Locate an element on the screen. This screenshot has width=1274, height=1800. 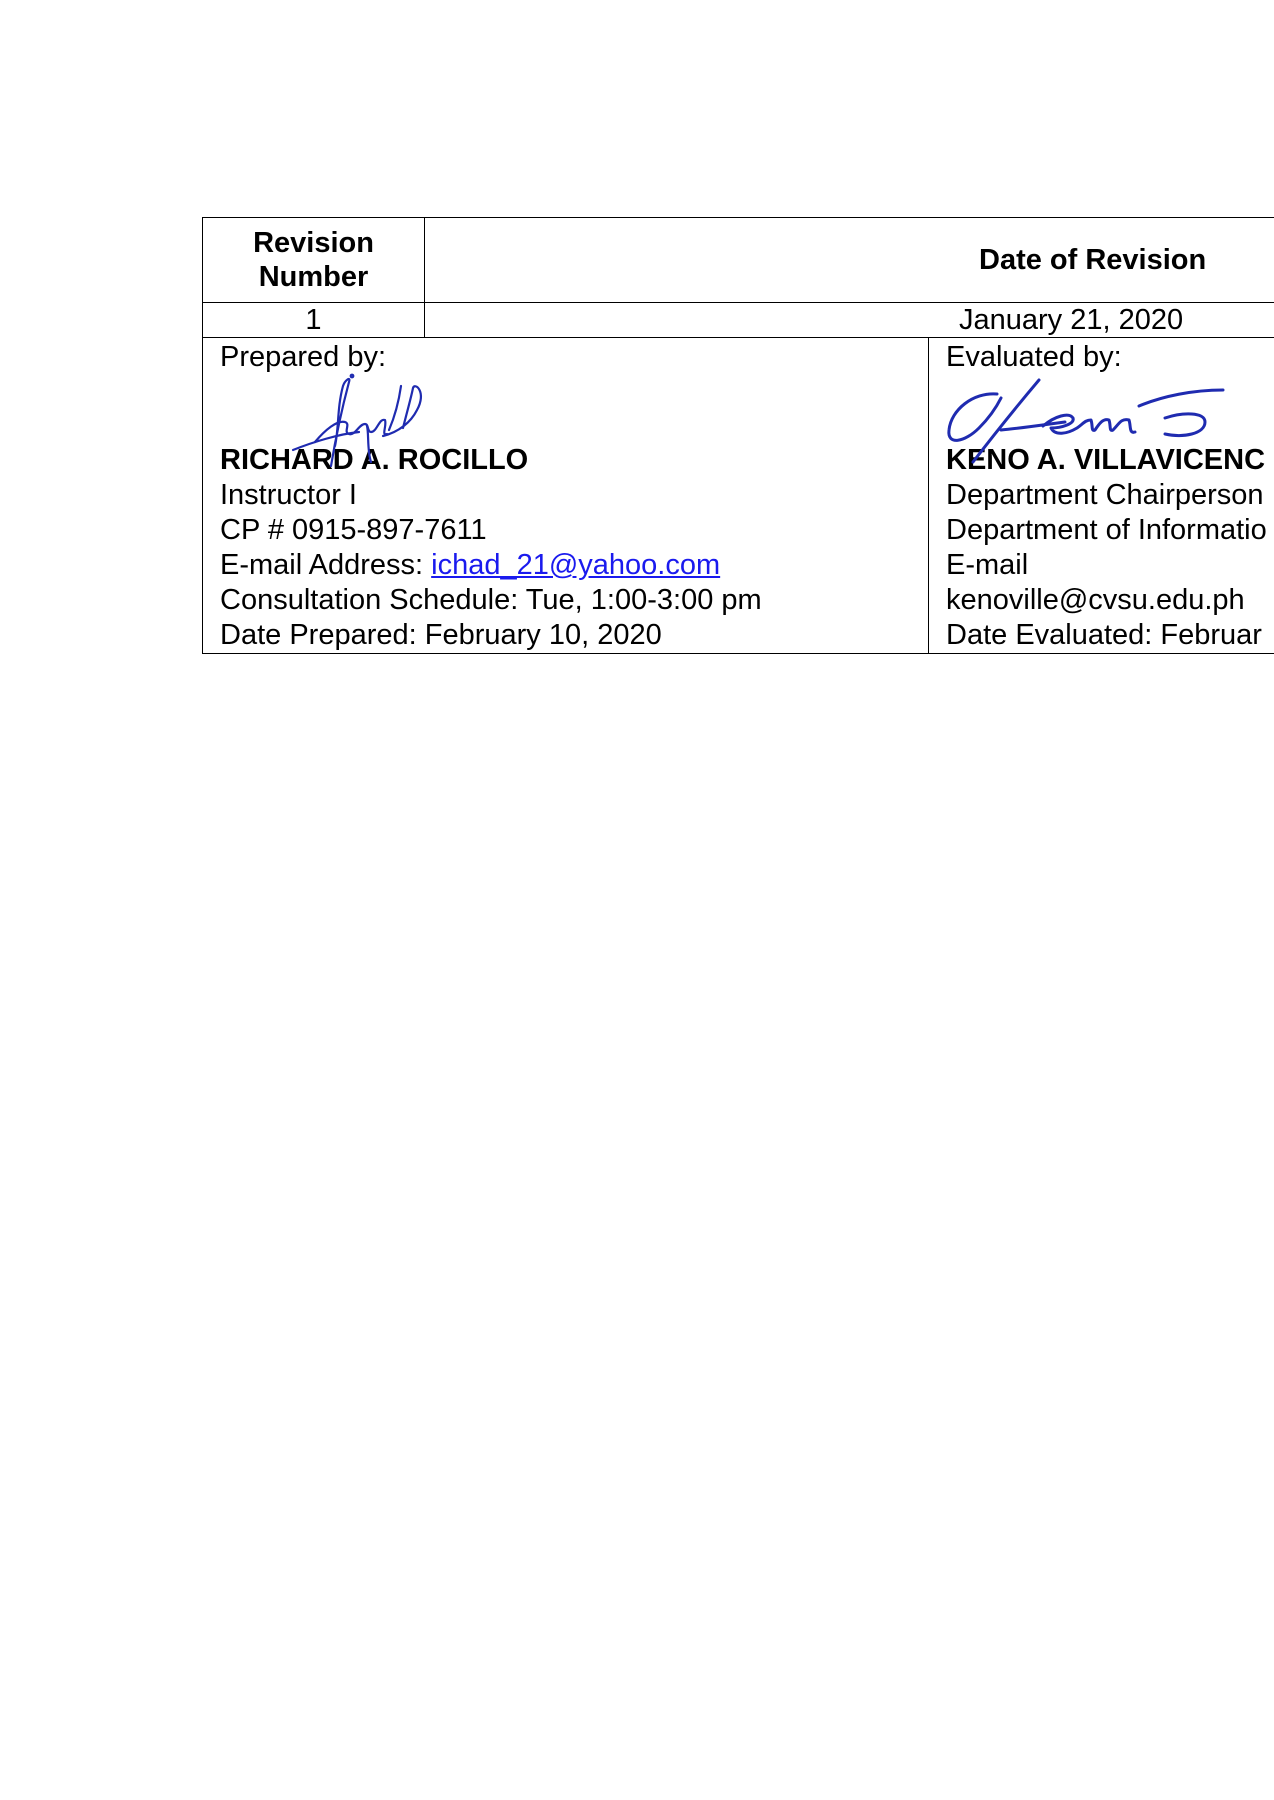
prepared-by-email-label: E-mail Address: is located at coordinates (326, 565).